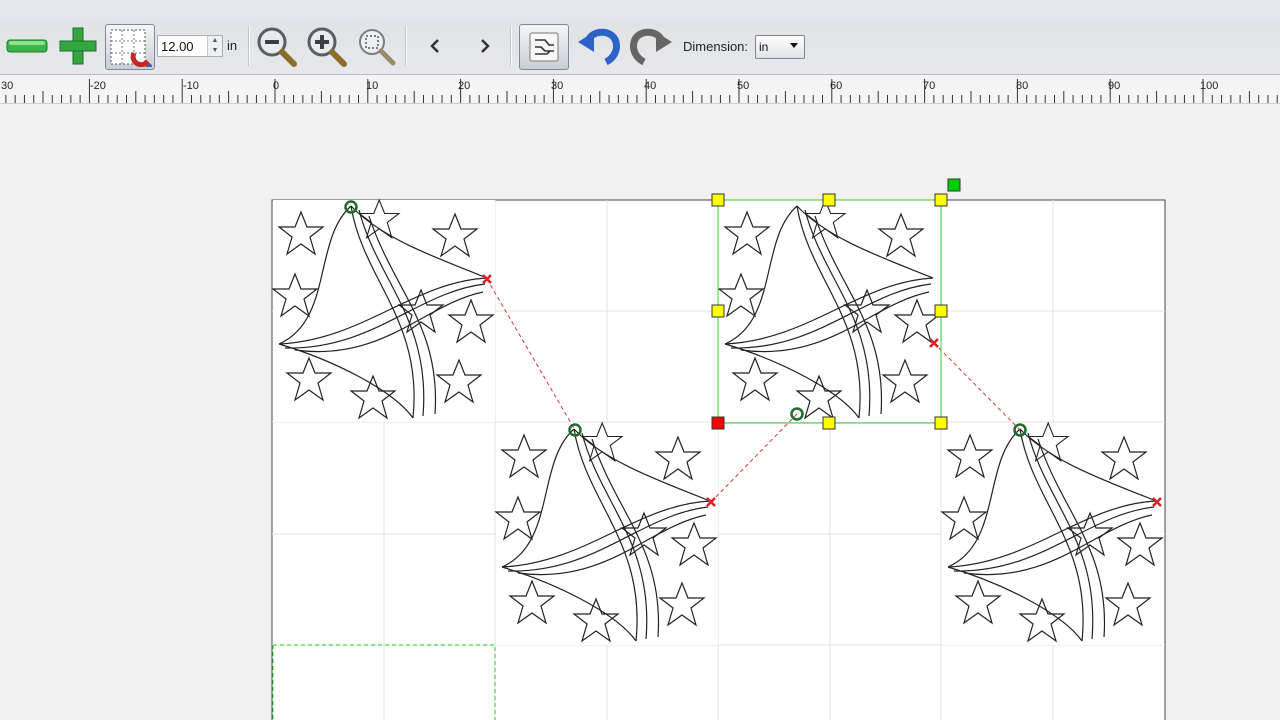  Describe the element at coordinates (780, 47) in the screenshot. I see `dimension-select: in` at that location.